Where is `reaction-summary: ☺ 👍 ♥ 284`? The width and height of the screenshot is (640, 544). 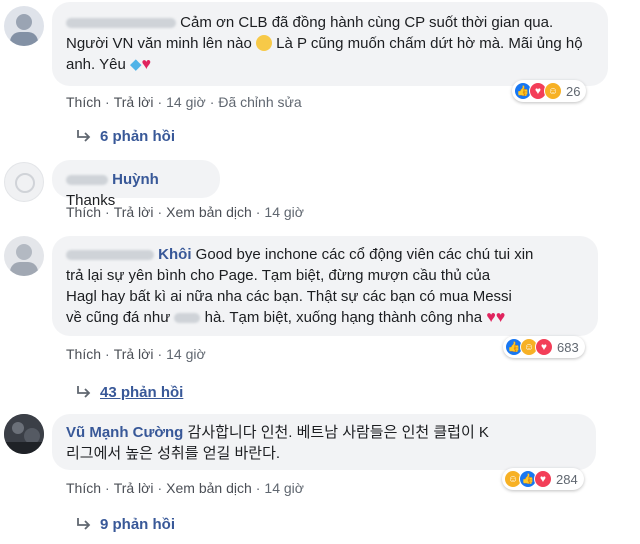 reaction-summary: ☺ 👍 ♥ 284 is located at coordinates (543, 479).